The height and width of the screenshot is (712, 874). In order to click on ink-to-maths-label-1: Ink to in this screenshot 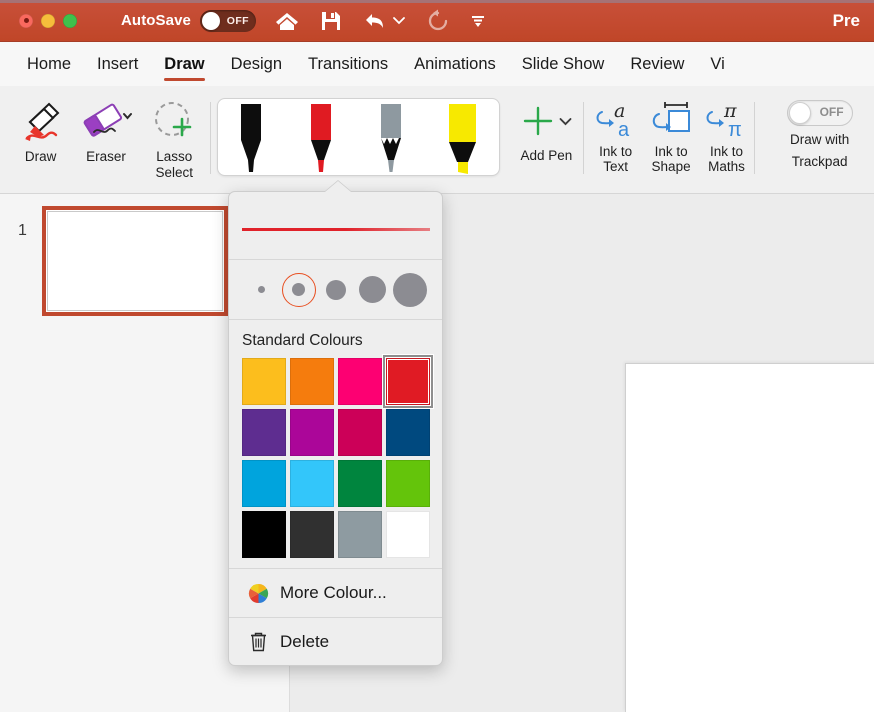, I will do `click(726, 151)`.